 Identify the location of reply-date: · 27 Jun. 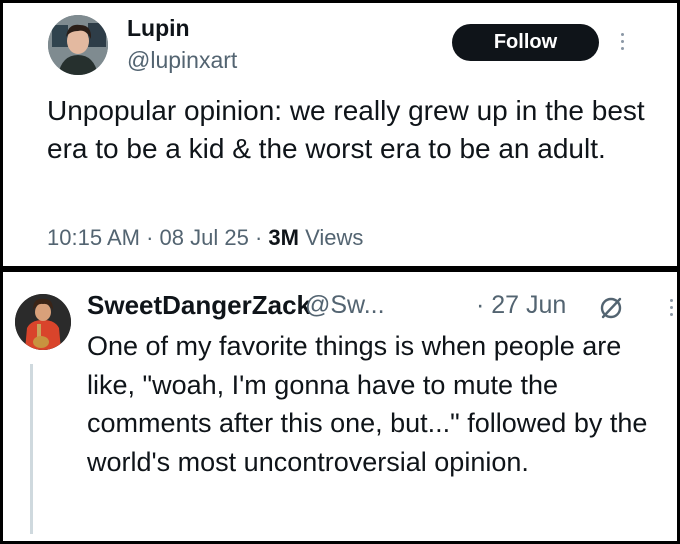
(521, 305).